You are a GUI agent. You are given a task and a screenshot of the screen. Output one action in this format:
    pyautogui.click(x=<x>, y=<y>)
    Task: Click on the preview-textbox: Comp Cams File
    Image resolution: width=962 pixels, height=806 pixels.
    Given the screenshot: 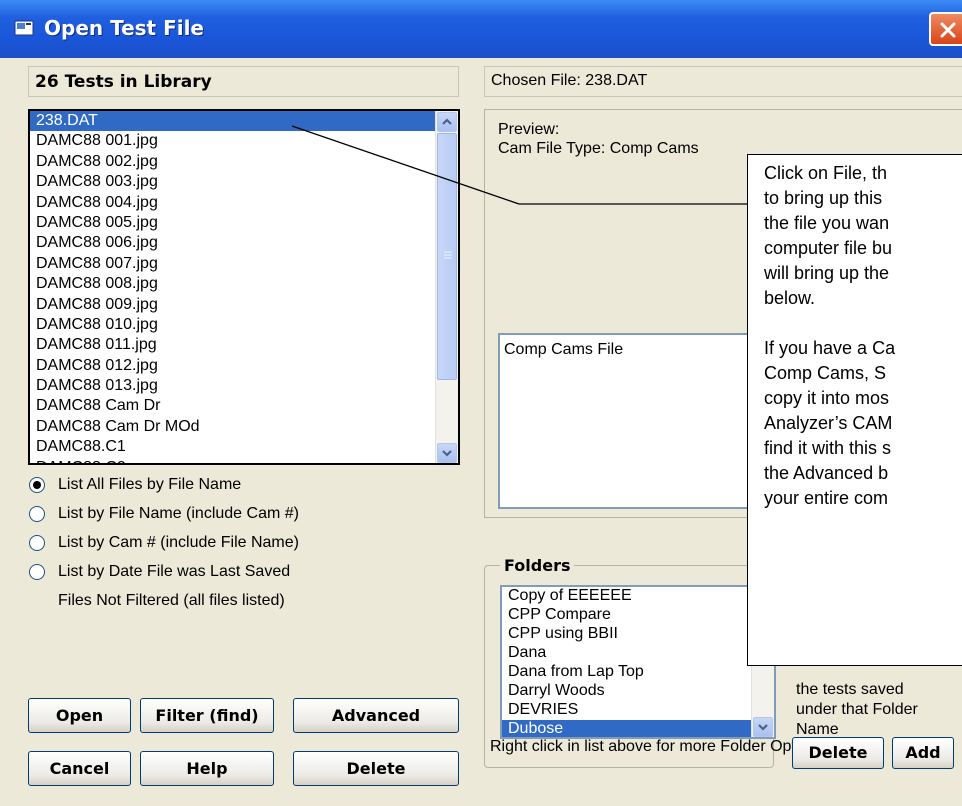 What is the action you would take?
    pyautogui.click(x=634, y=421)
    